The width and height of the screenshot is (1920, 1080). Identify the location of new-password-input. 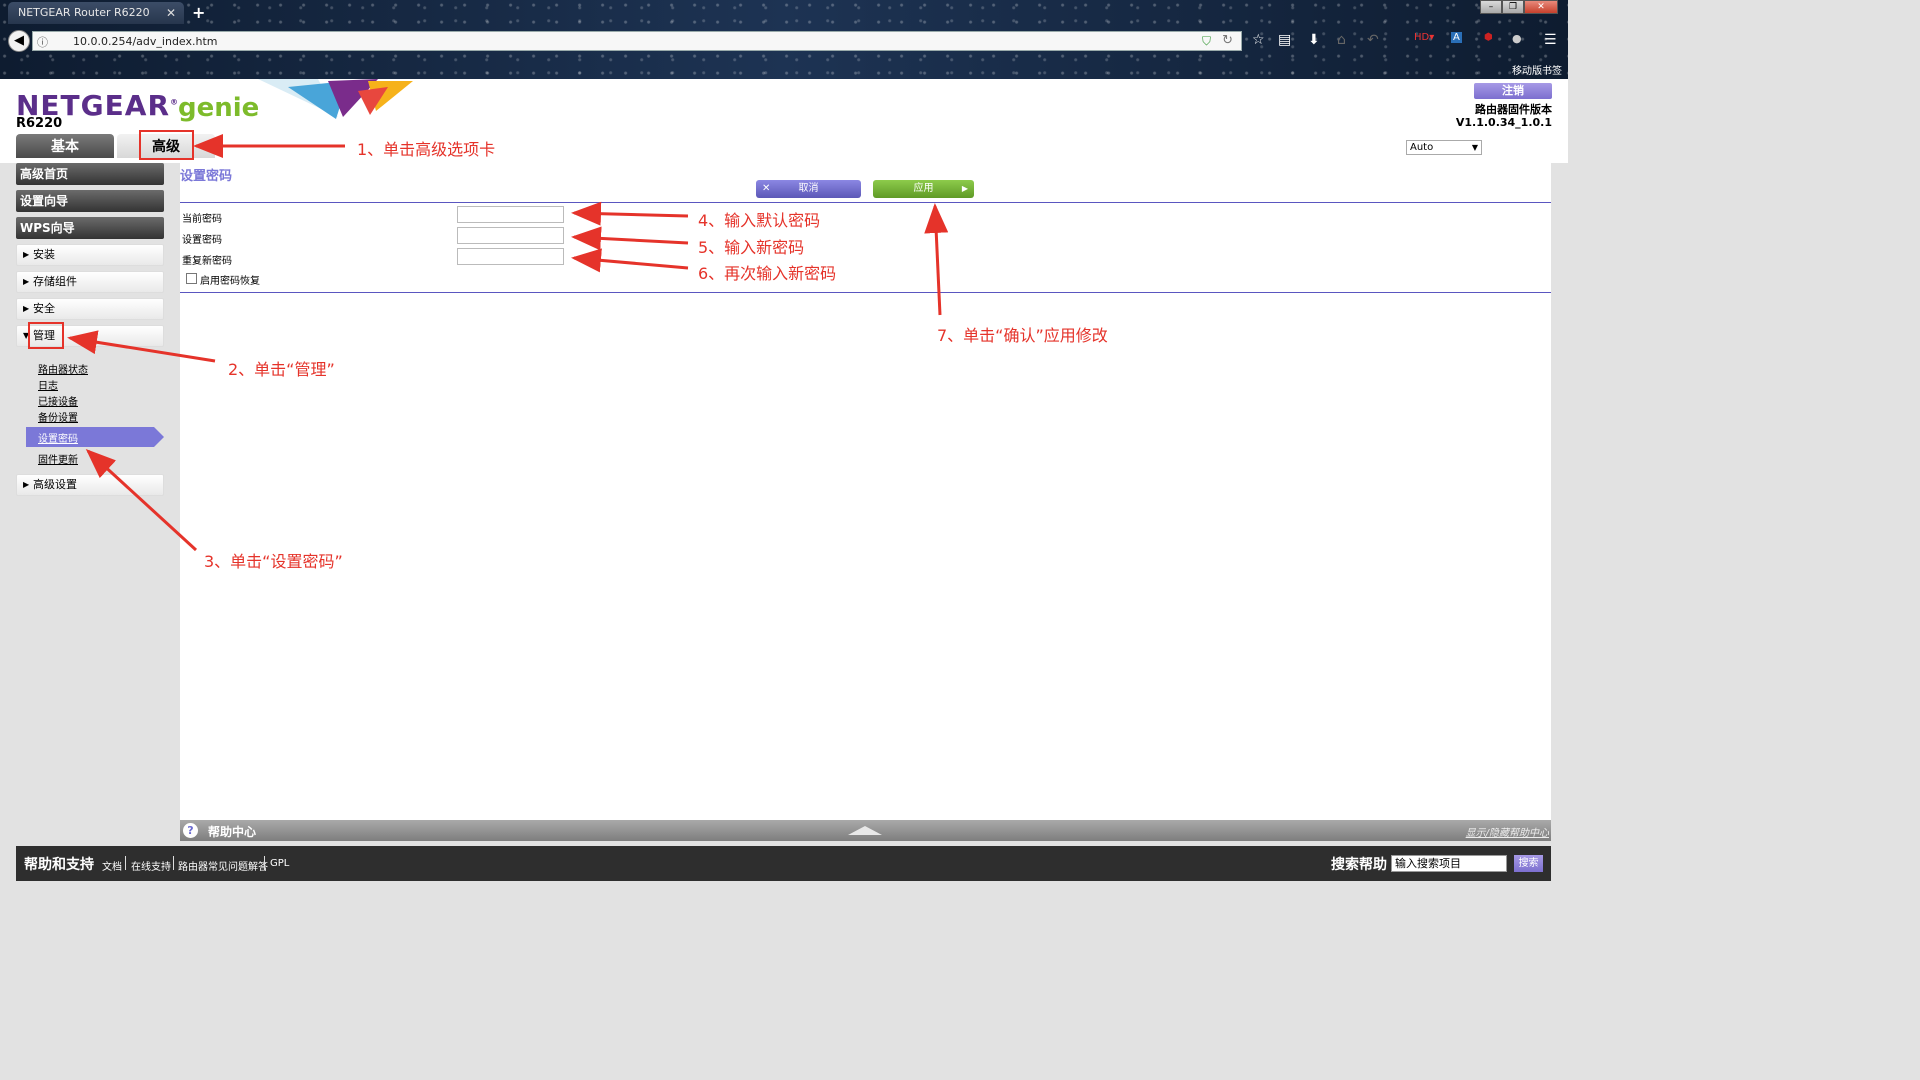
(510, 235).